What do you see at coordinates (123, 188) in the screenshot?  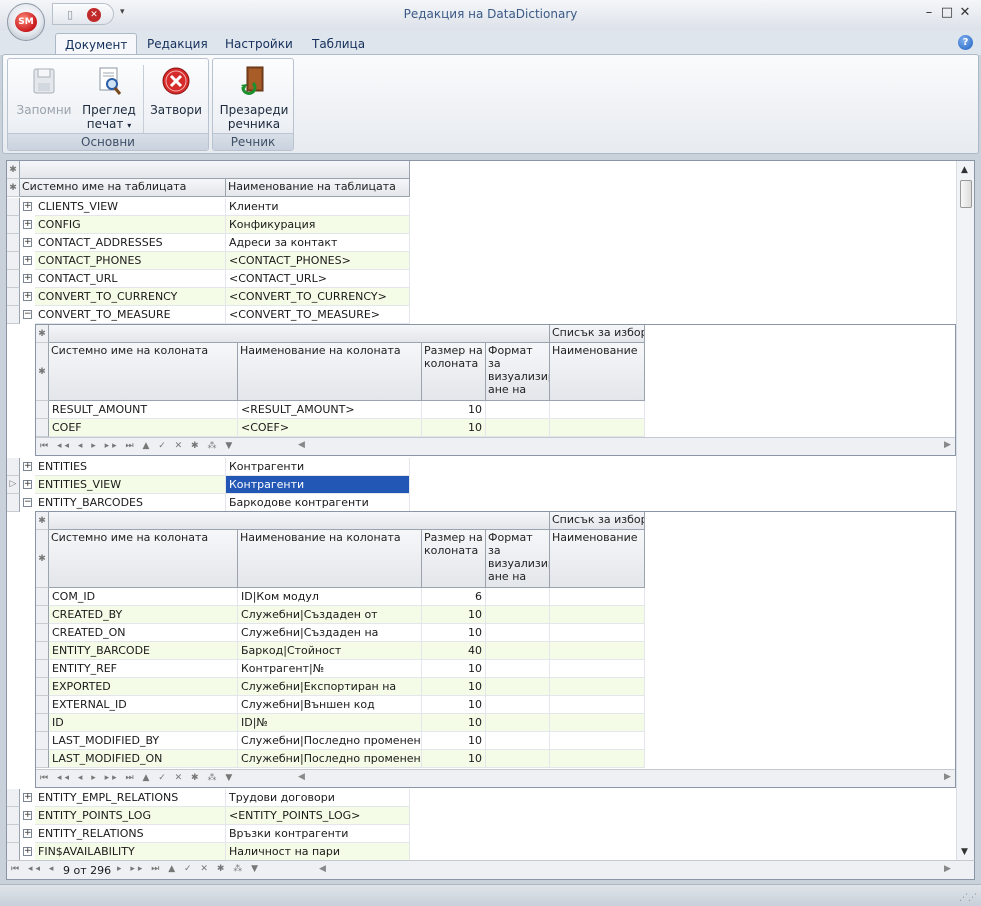 I see `col-header-system-name: Системно име на таблицата` at bounding box center [123, 188].